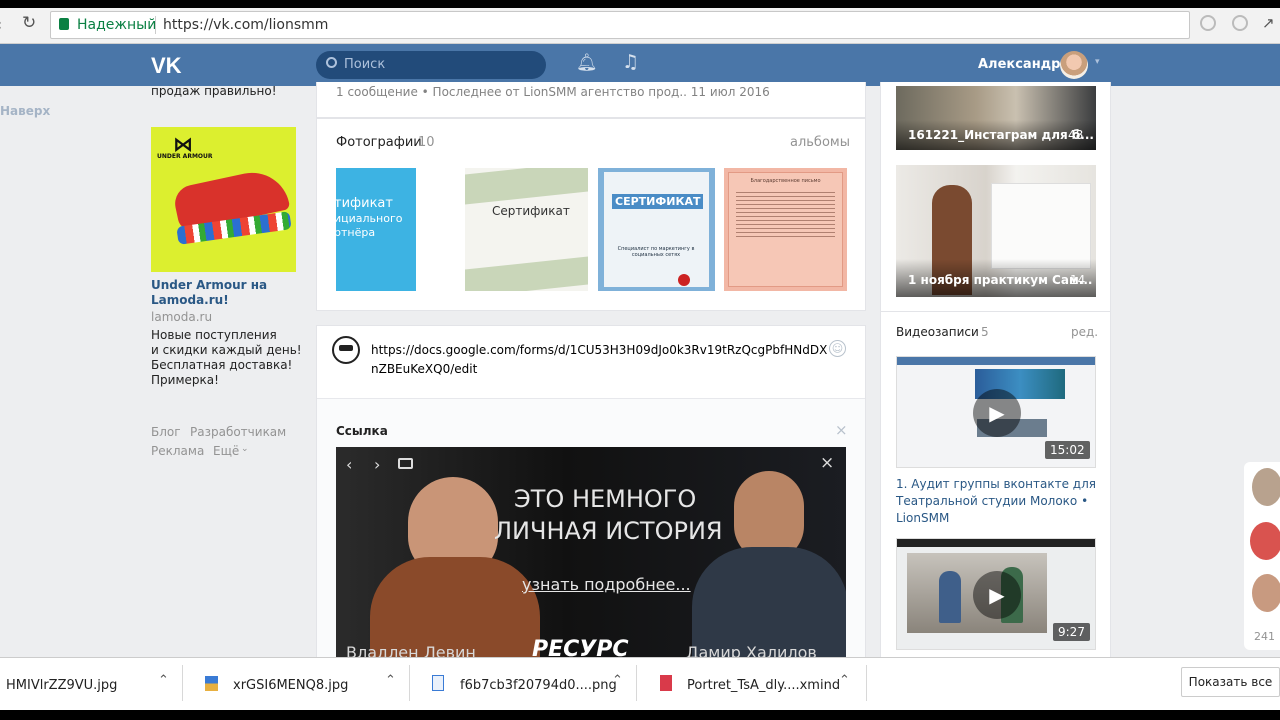 This screenshot has width=1280, height=720. I want to click on video-duration: 9:27, so click(1071, 632).